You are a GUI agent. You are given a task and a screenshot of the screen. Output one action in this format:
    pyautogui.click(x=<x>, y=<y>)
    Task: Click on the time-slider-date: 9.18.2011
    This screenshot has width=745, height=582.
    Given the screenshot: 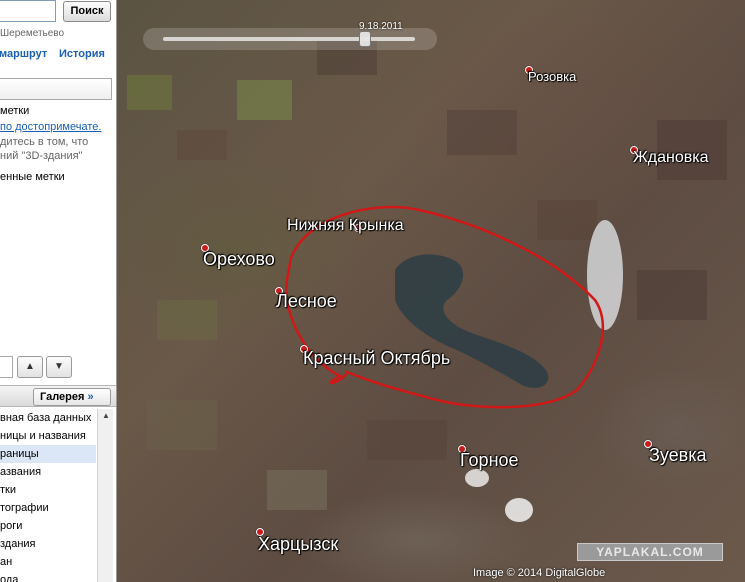 What is the action you would take?
    pyautogui.click(x=381, y=26)
    